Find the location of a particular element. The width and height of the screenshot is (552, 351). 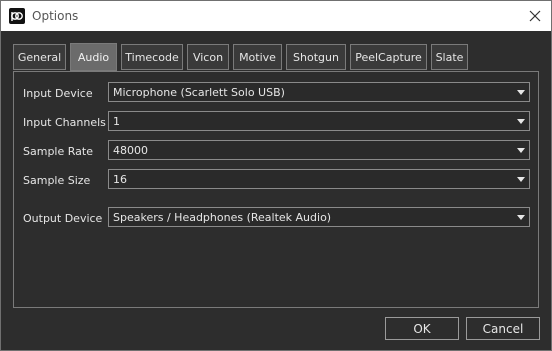

close-icon is located at coordinates (535, 16).